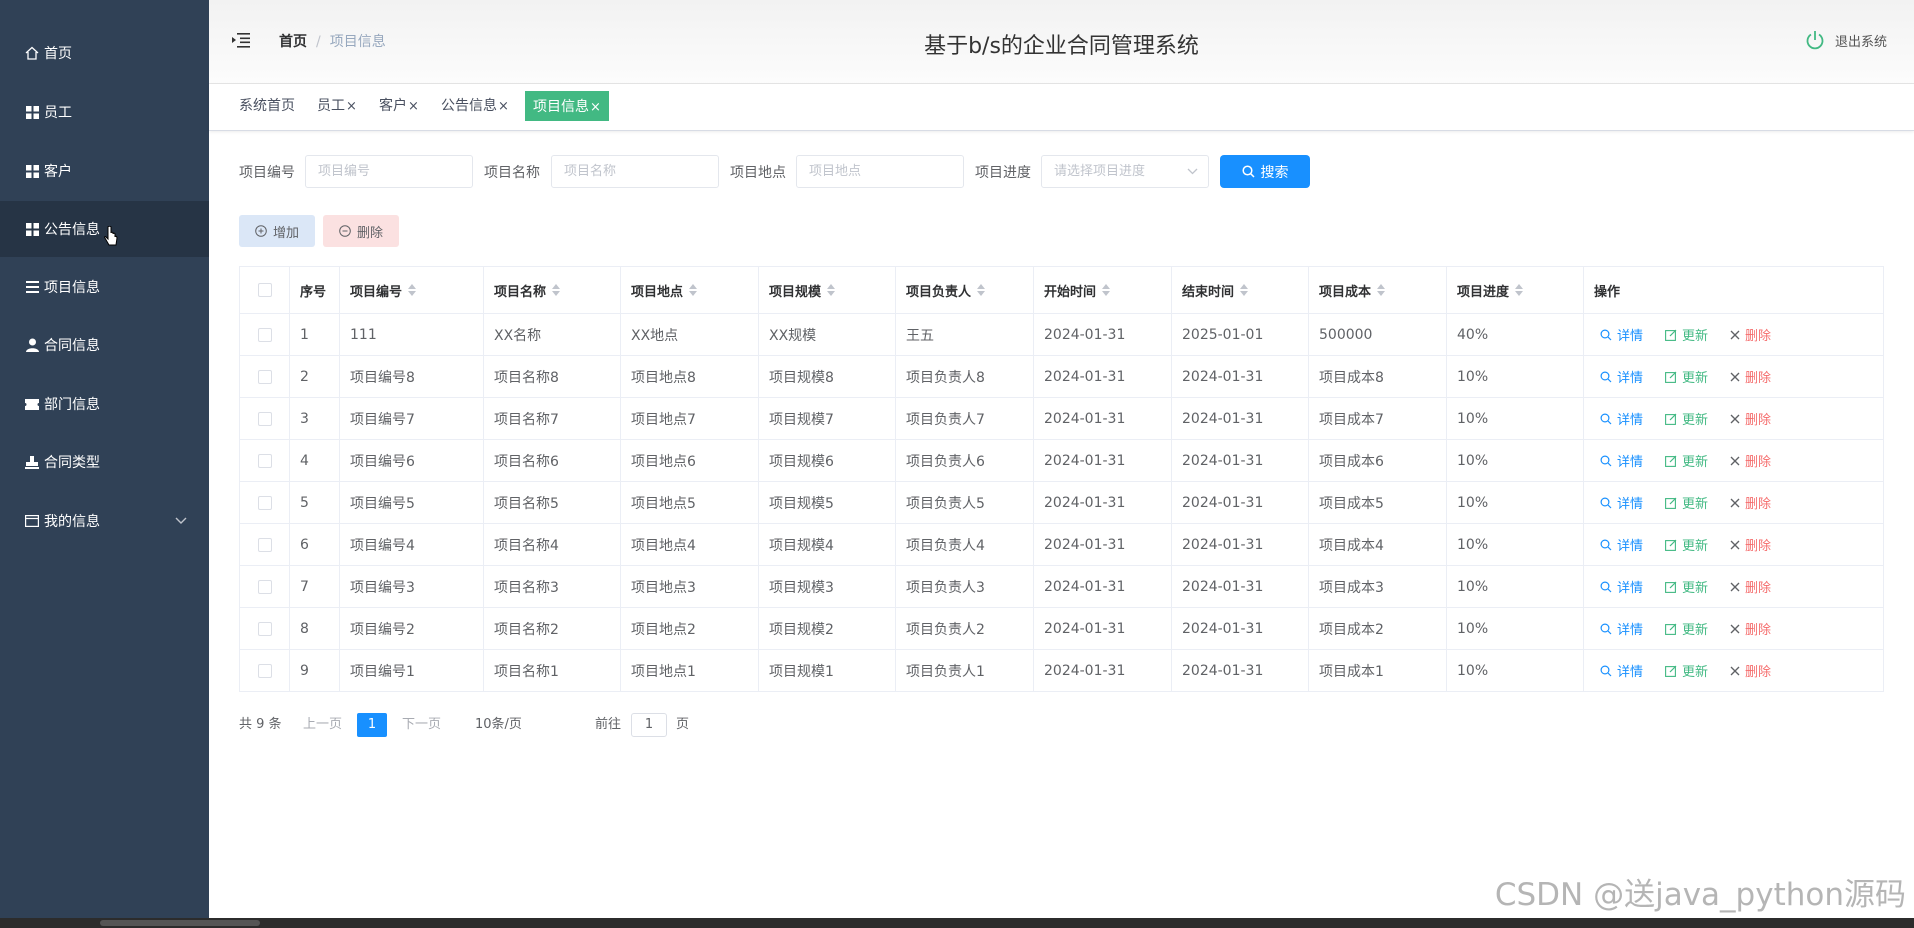  What do you see at coordinates (181, 521) in the screenshot?
I see `chevron-down-icon` at bounding box center [181, 521].